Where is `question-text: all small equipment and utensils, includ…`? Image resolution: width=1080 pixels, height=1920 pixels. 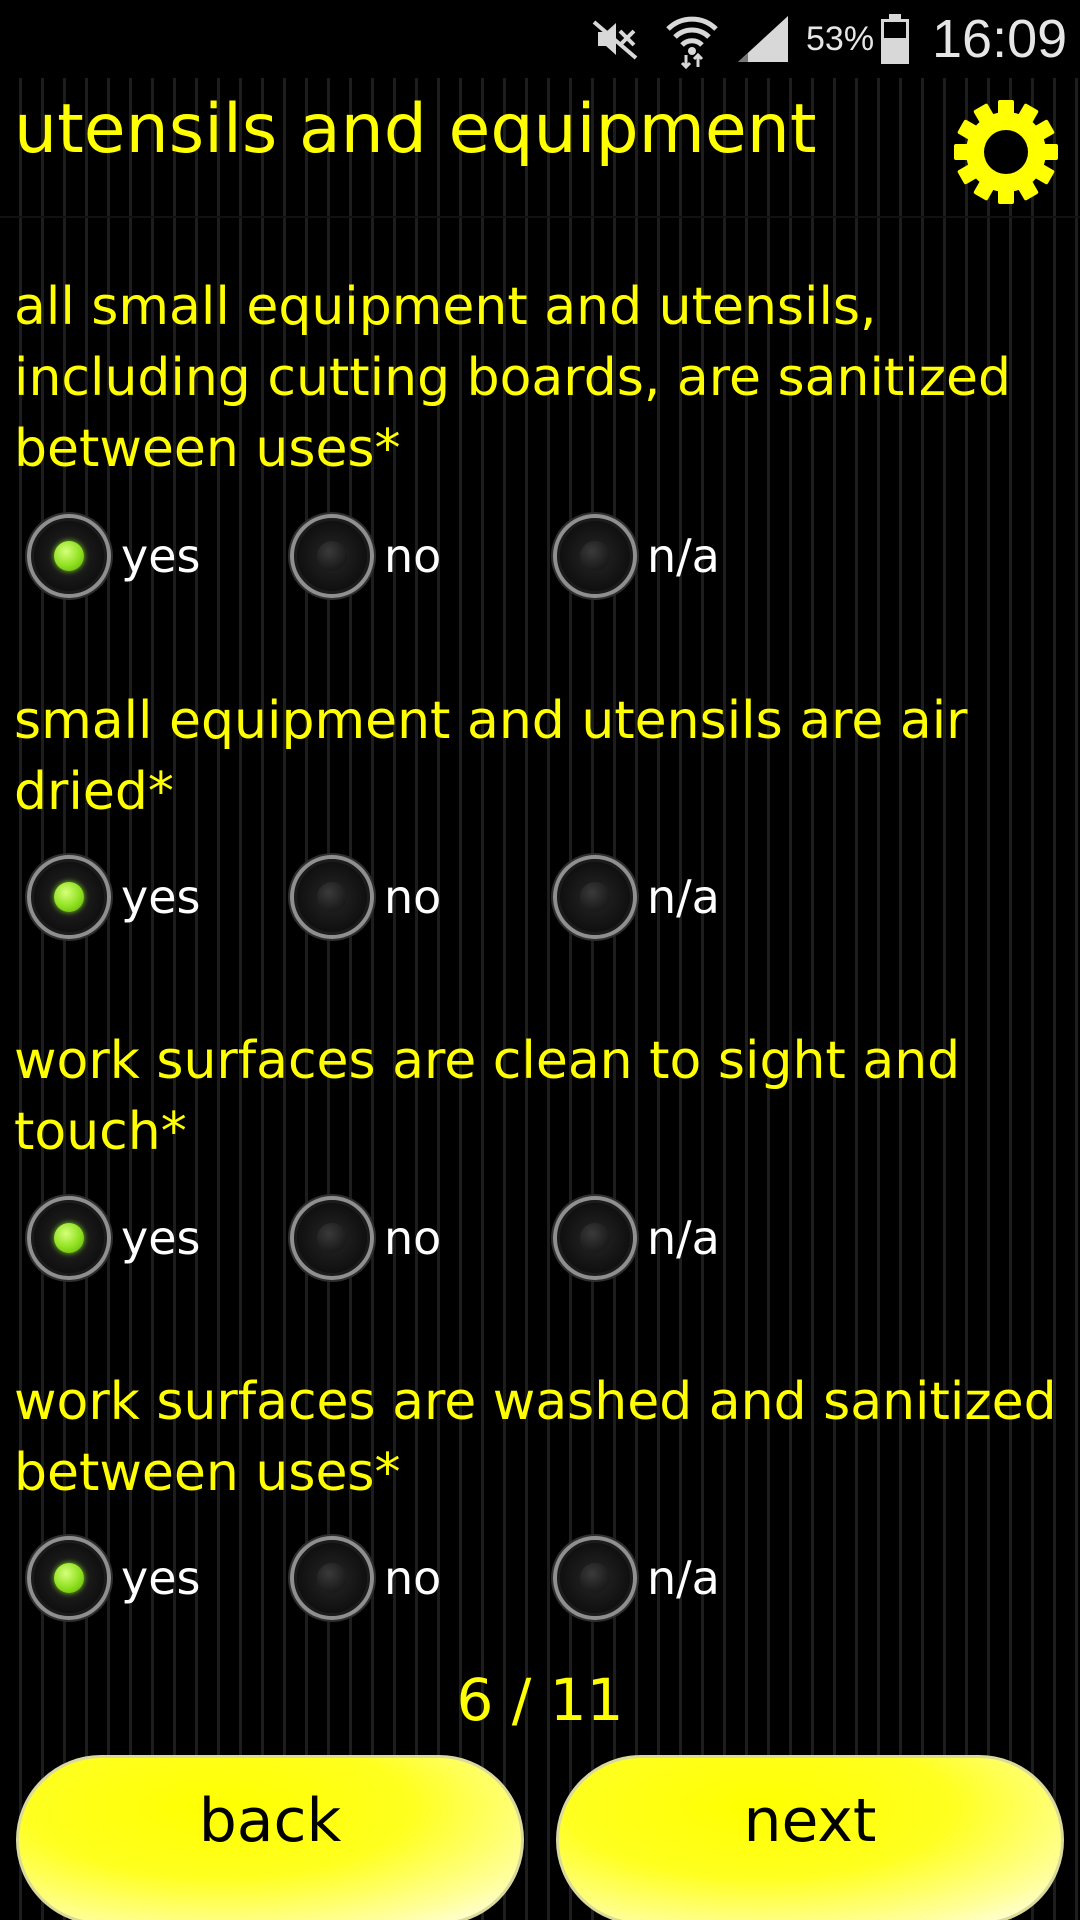 question-text: all small equipment and utensils, includ… is located at coordinates (513, 378).